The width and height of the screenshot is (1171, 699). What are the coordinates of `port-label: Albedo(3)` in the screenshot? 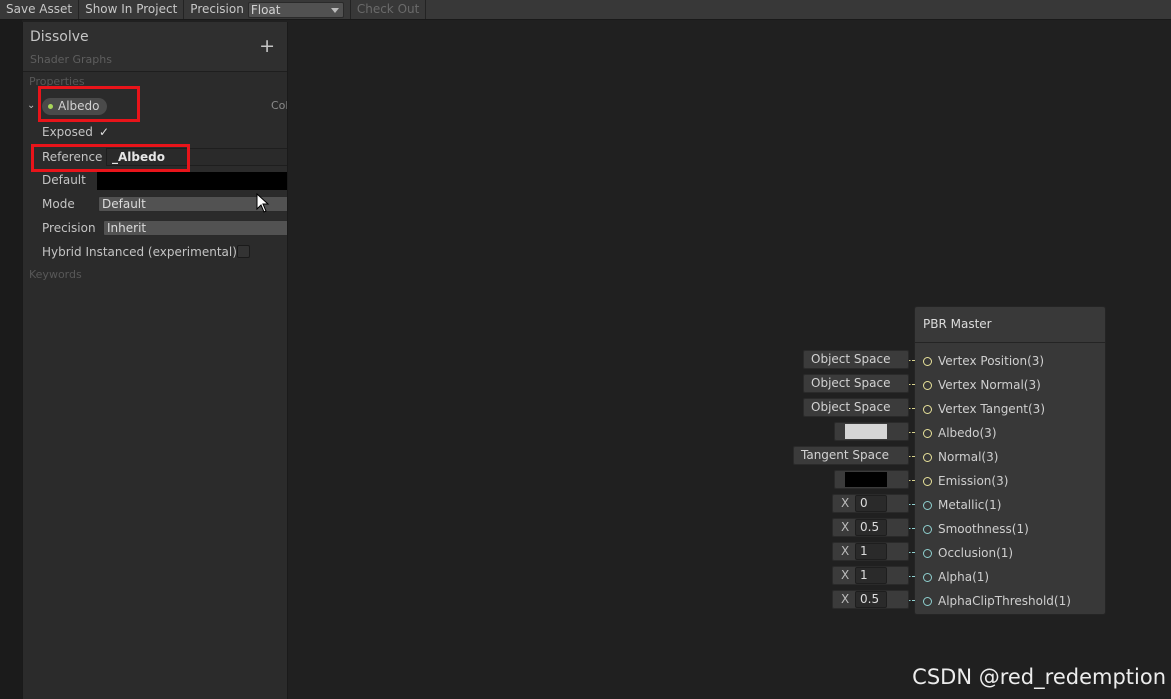 It's located at (967, 433).